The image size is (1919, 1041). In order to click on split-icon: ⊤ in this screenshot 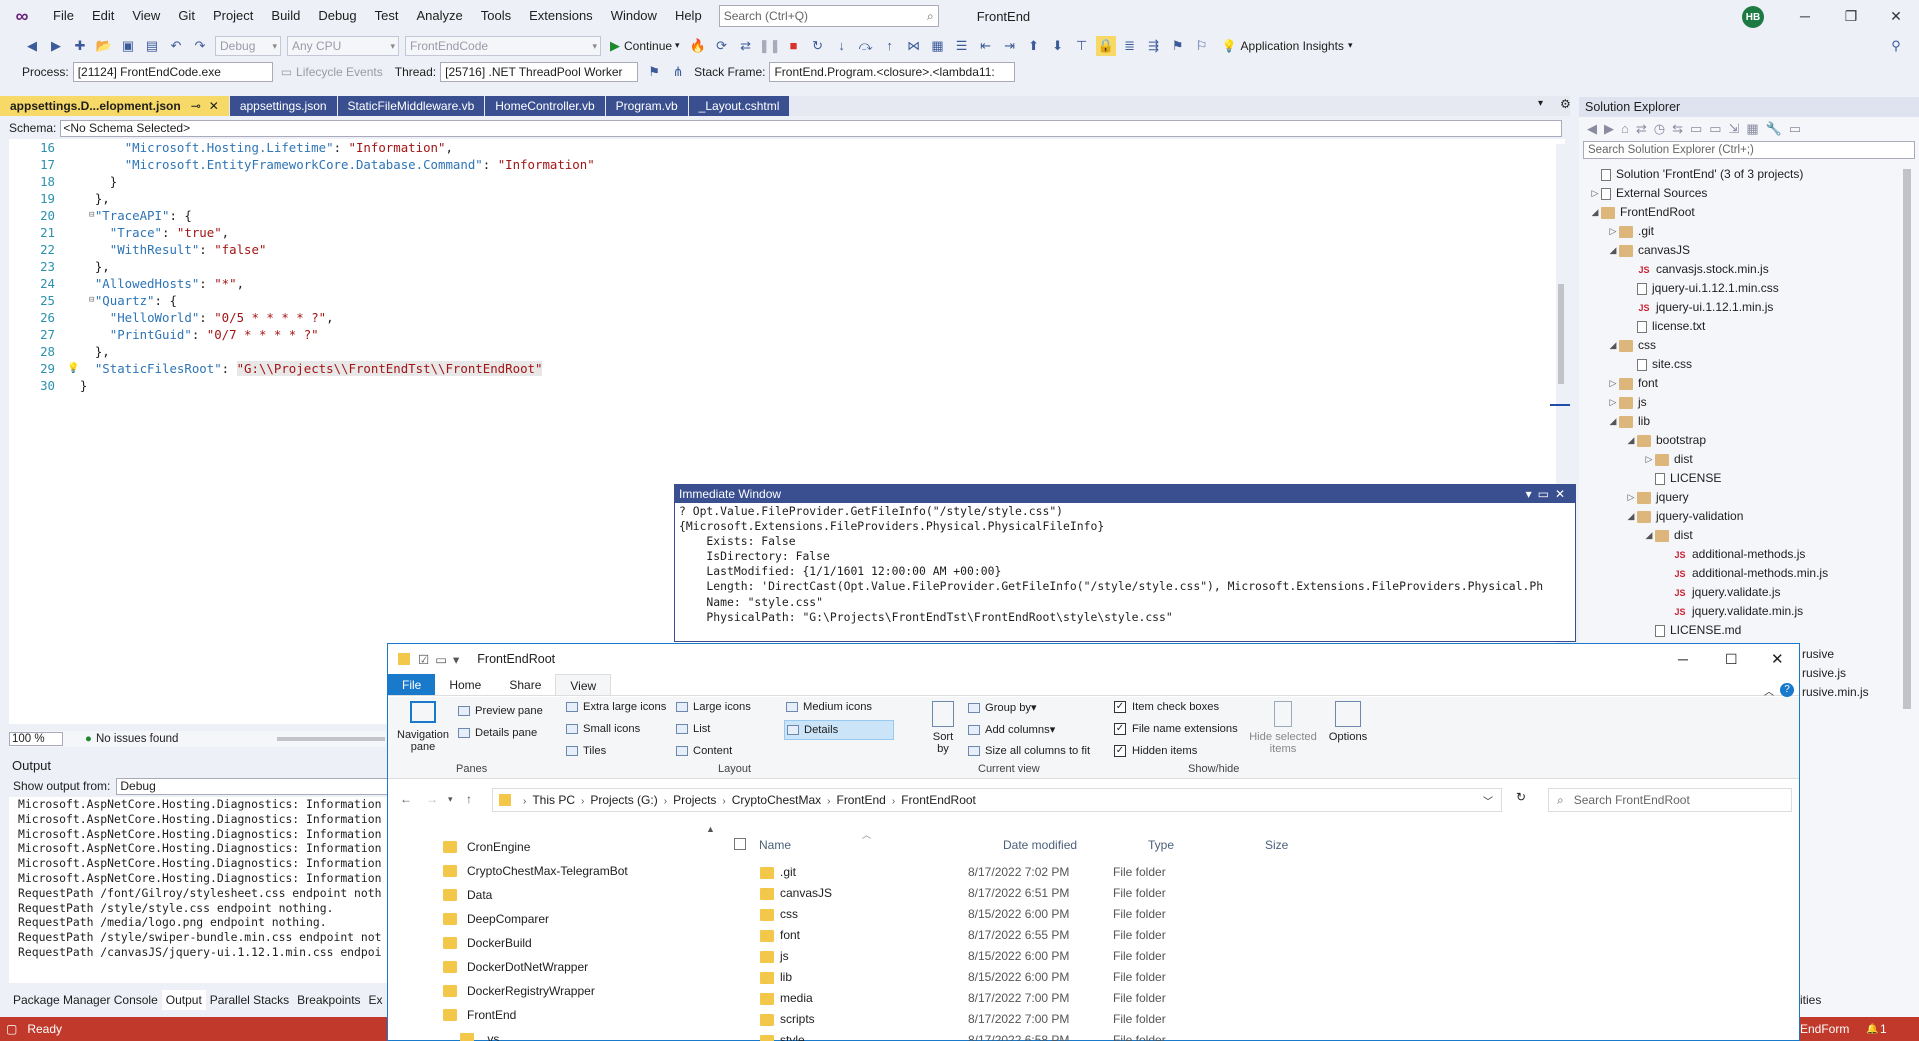, I will do `click(1082, 46)`.